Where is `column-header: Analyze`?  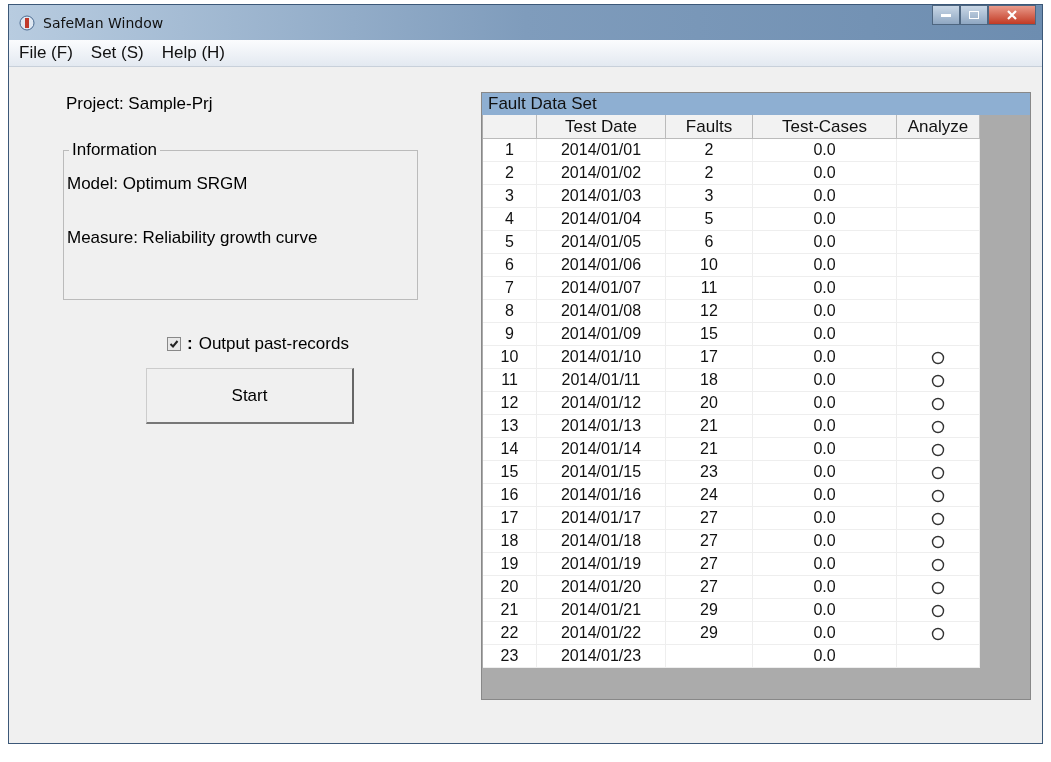
column-header: Analyze is located at coordinates (938, 127).